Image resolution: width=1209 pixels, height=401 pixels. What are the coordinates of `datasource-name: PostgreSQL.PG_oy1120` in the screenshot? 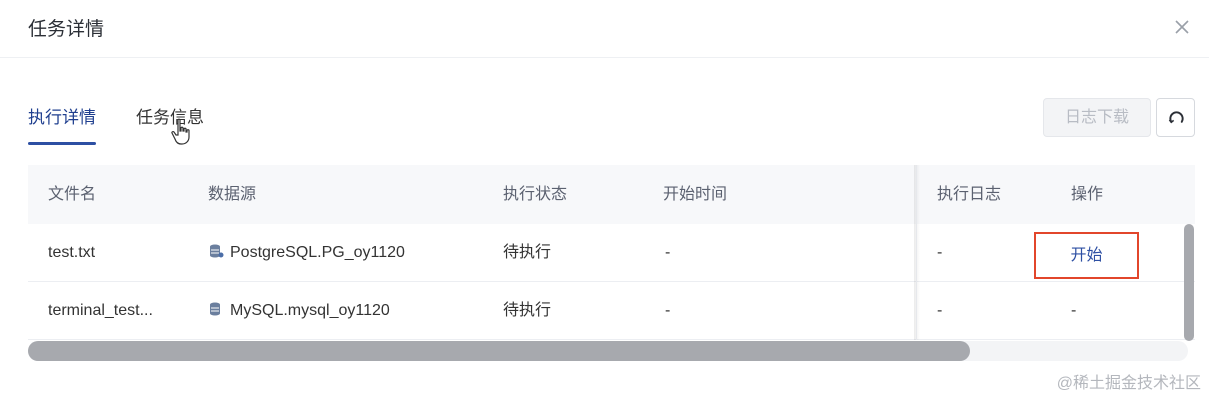 It's located at (317, 252).